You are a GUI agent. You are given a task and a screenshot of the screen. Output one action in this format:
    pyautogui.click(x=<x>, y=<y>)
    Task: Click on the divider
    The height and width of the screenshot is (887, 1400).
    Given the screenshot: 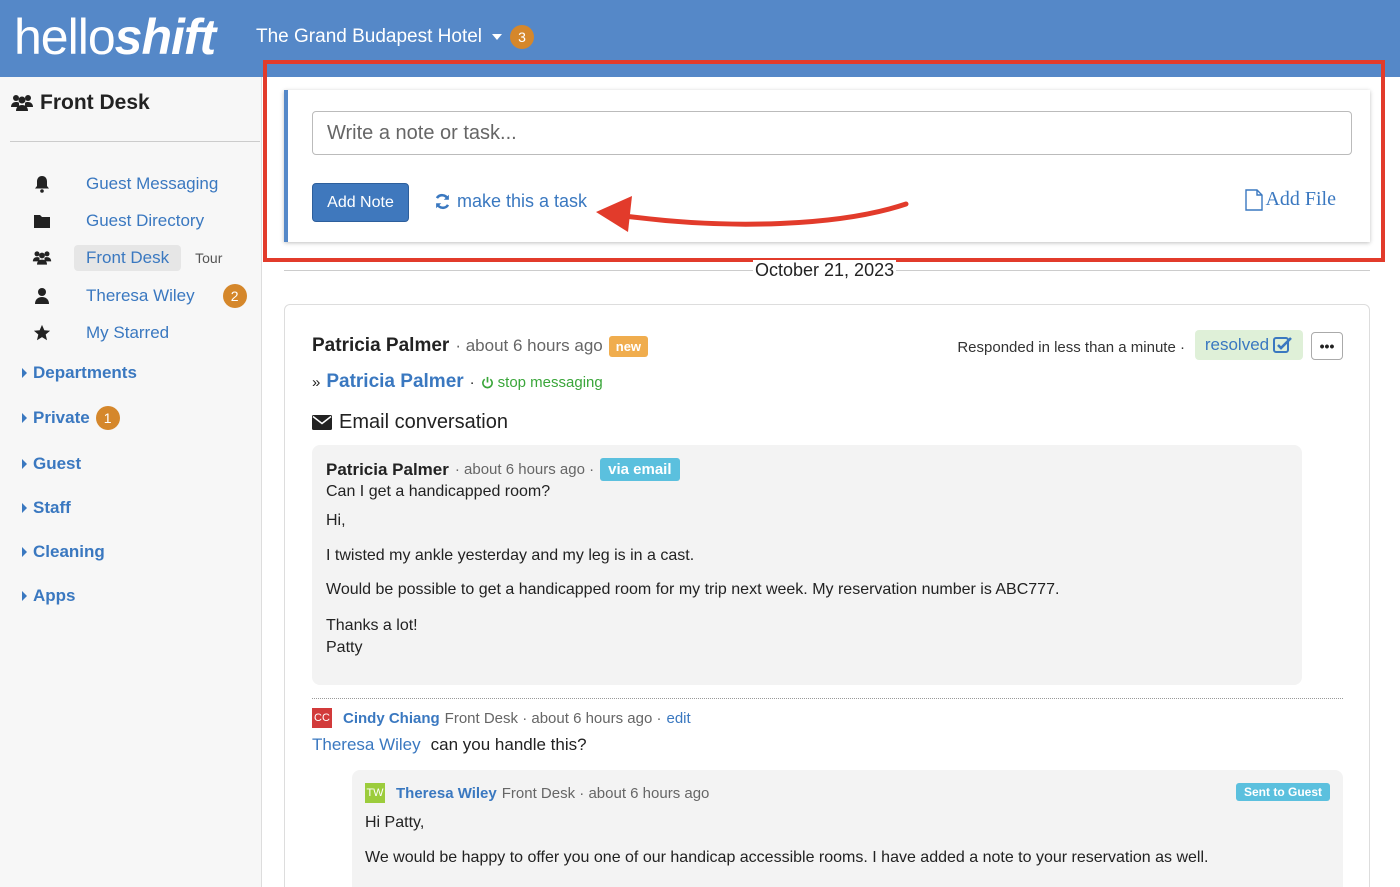 What is the action you would take?
    pyautogui.click(x=827, y=698)
    